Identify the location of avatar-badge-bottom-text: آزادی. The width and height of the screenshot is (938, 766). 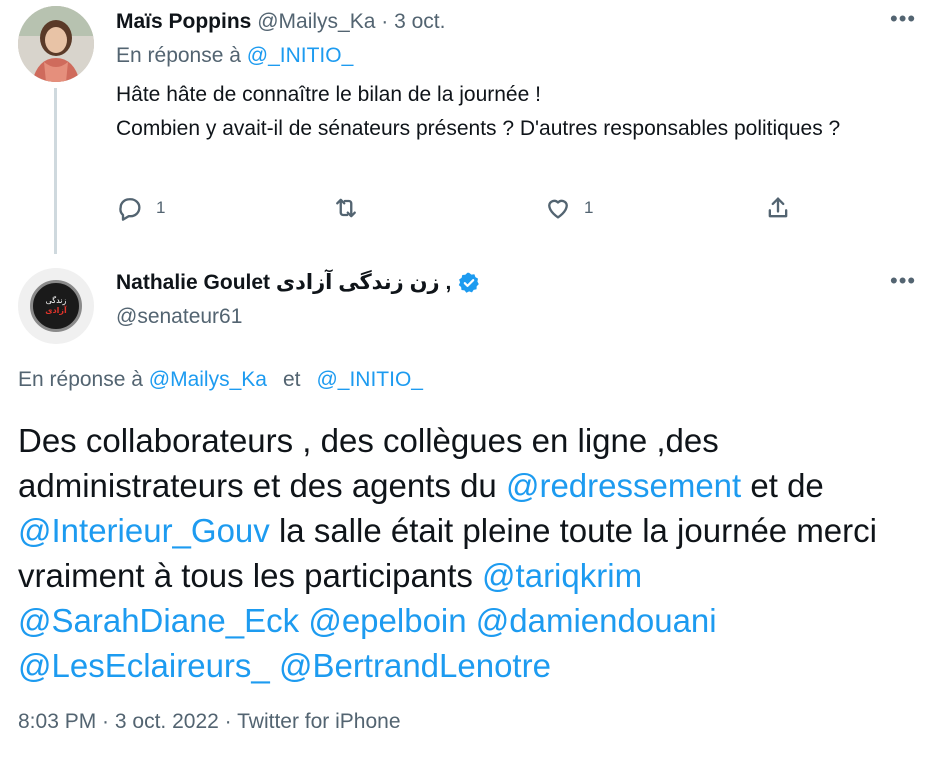
(56, 310).